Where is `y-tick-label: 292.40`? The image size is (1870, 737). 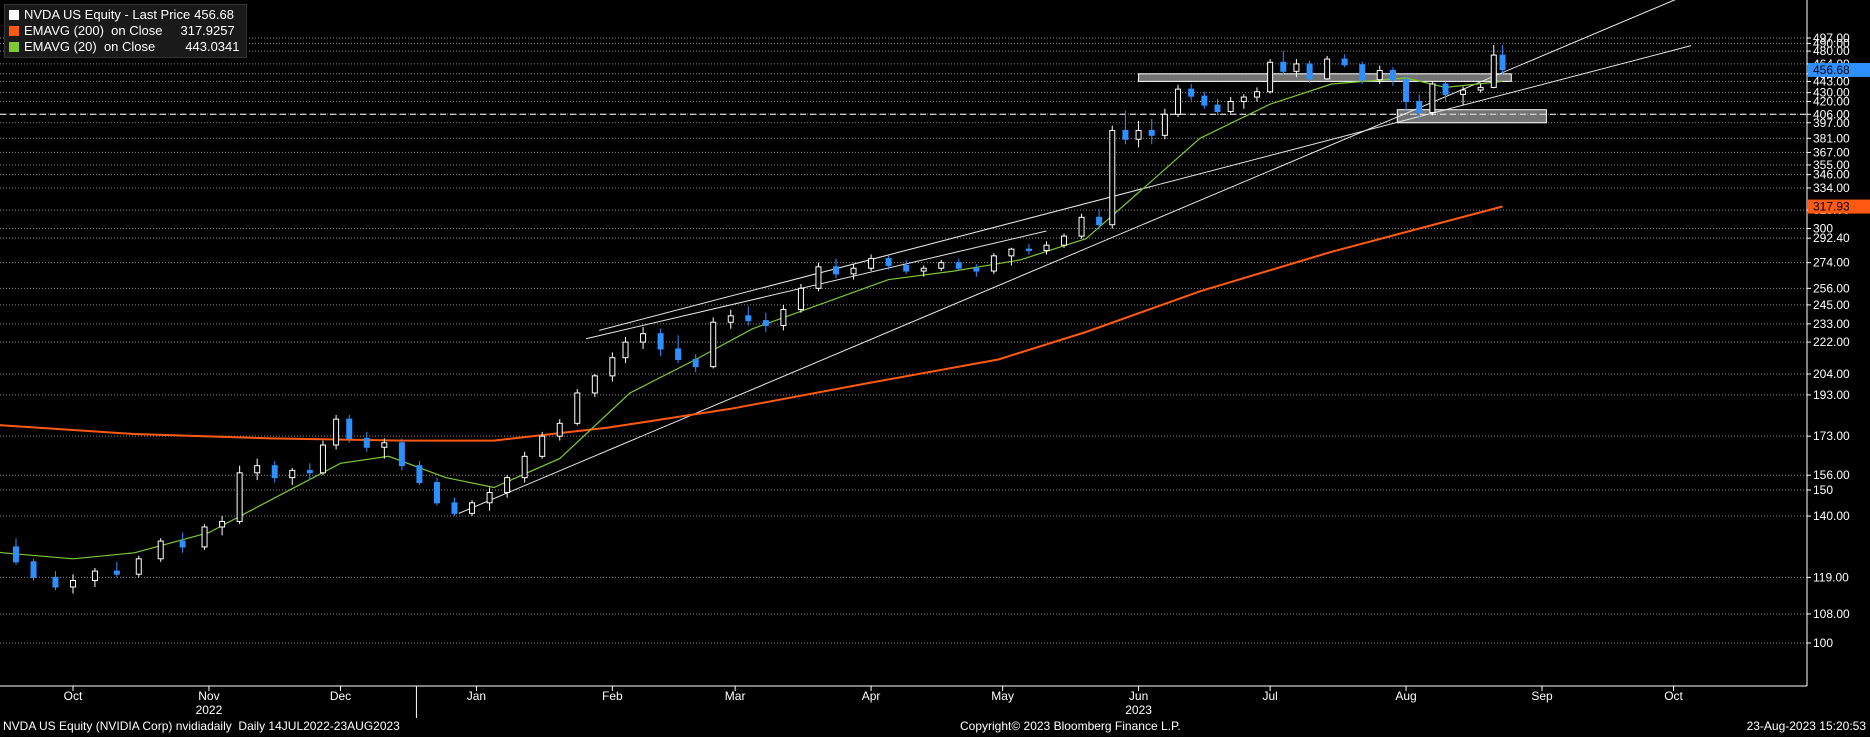
y-tick-label: 292.40 is located at coordinates (1831, 238).